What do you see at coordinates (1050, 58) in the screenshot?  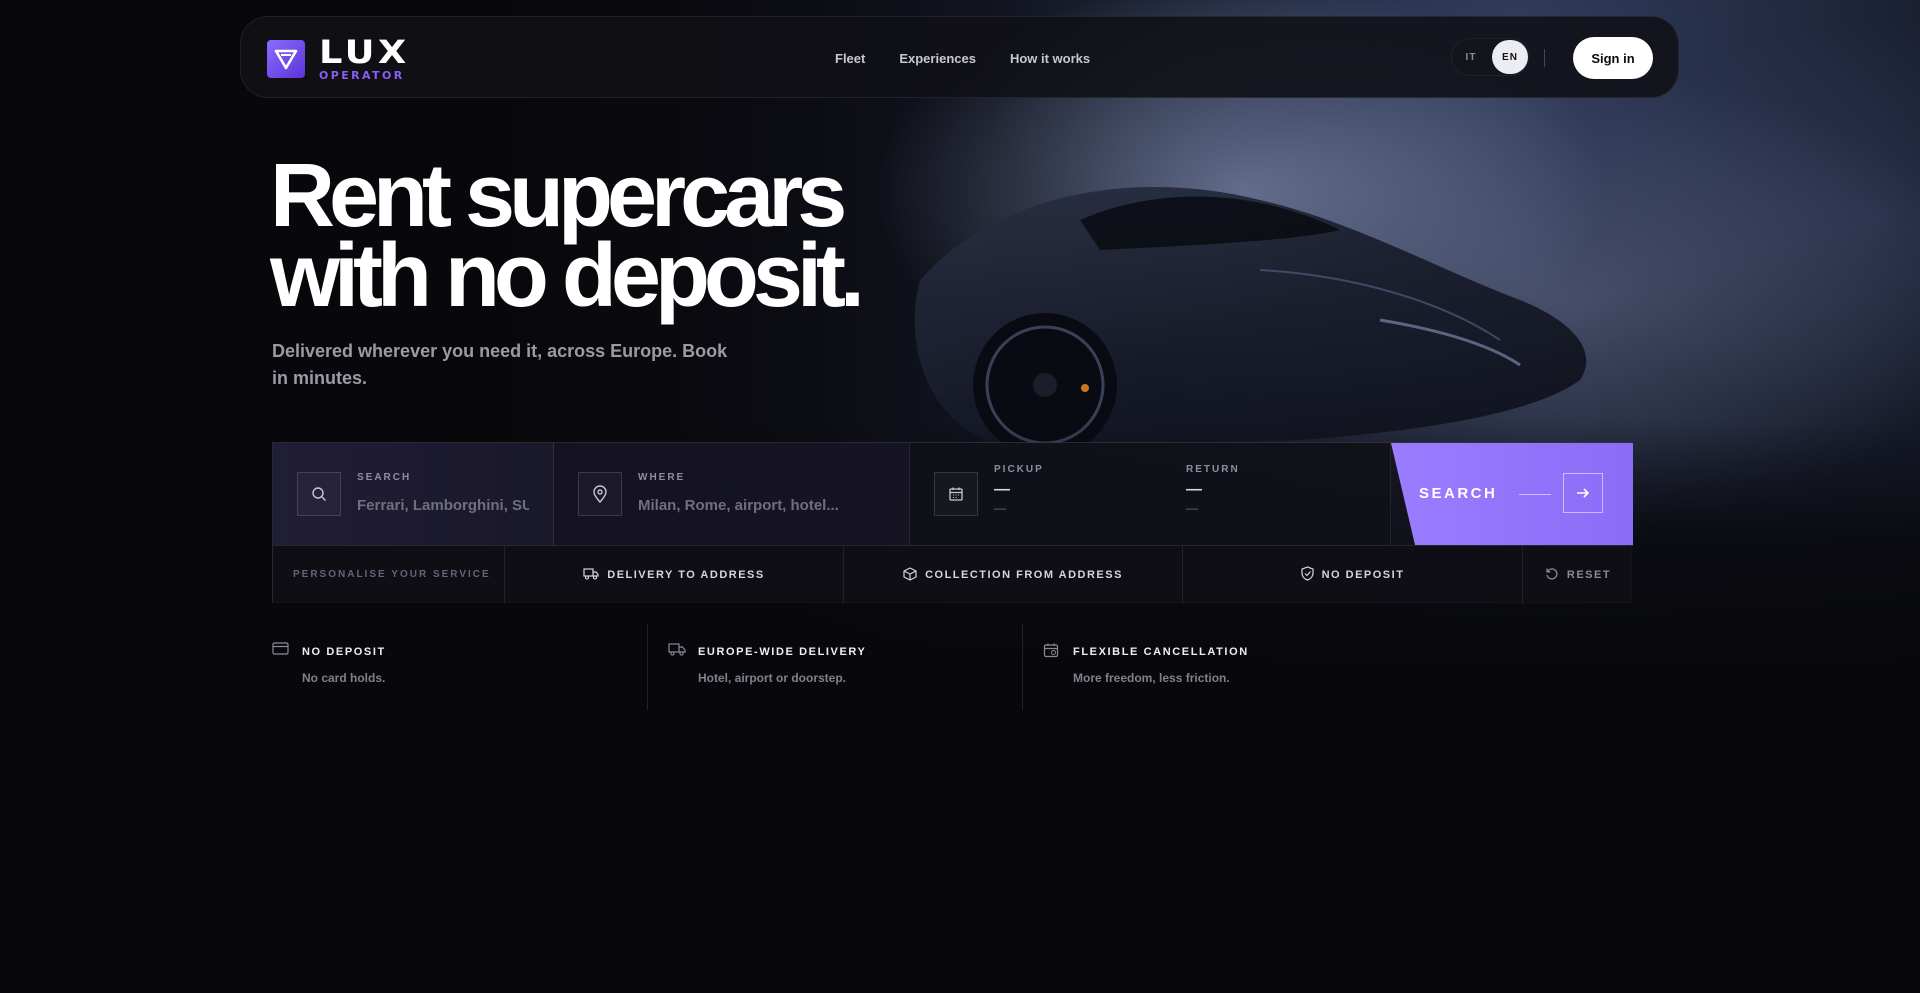 I see `nav-link-how-it-works: How it works` at bounding box center [1050, 58].